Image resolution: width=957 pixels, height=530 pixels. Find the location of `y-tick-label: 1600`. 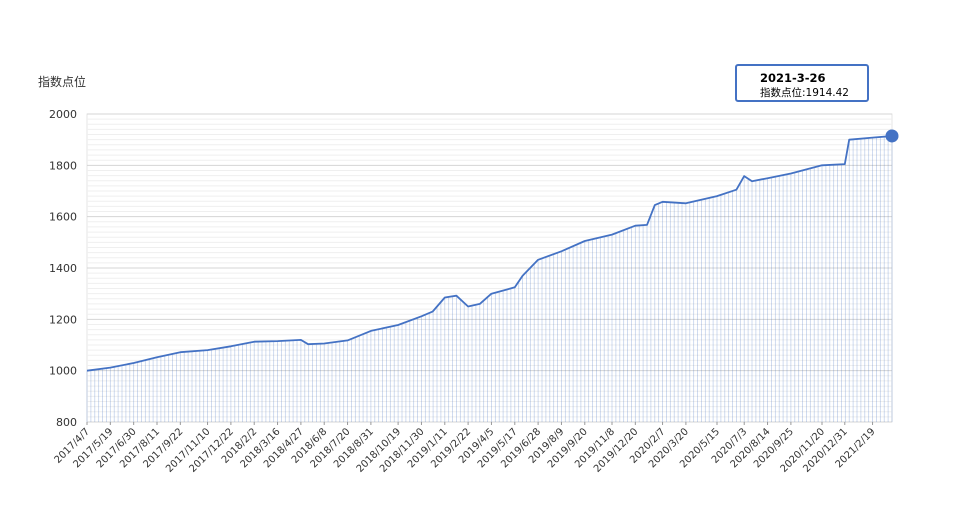

y-tick-label: 1600 is located at coordinates (63, 217).